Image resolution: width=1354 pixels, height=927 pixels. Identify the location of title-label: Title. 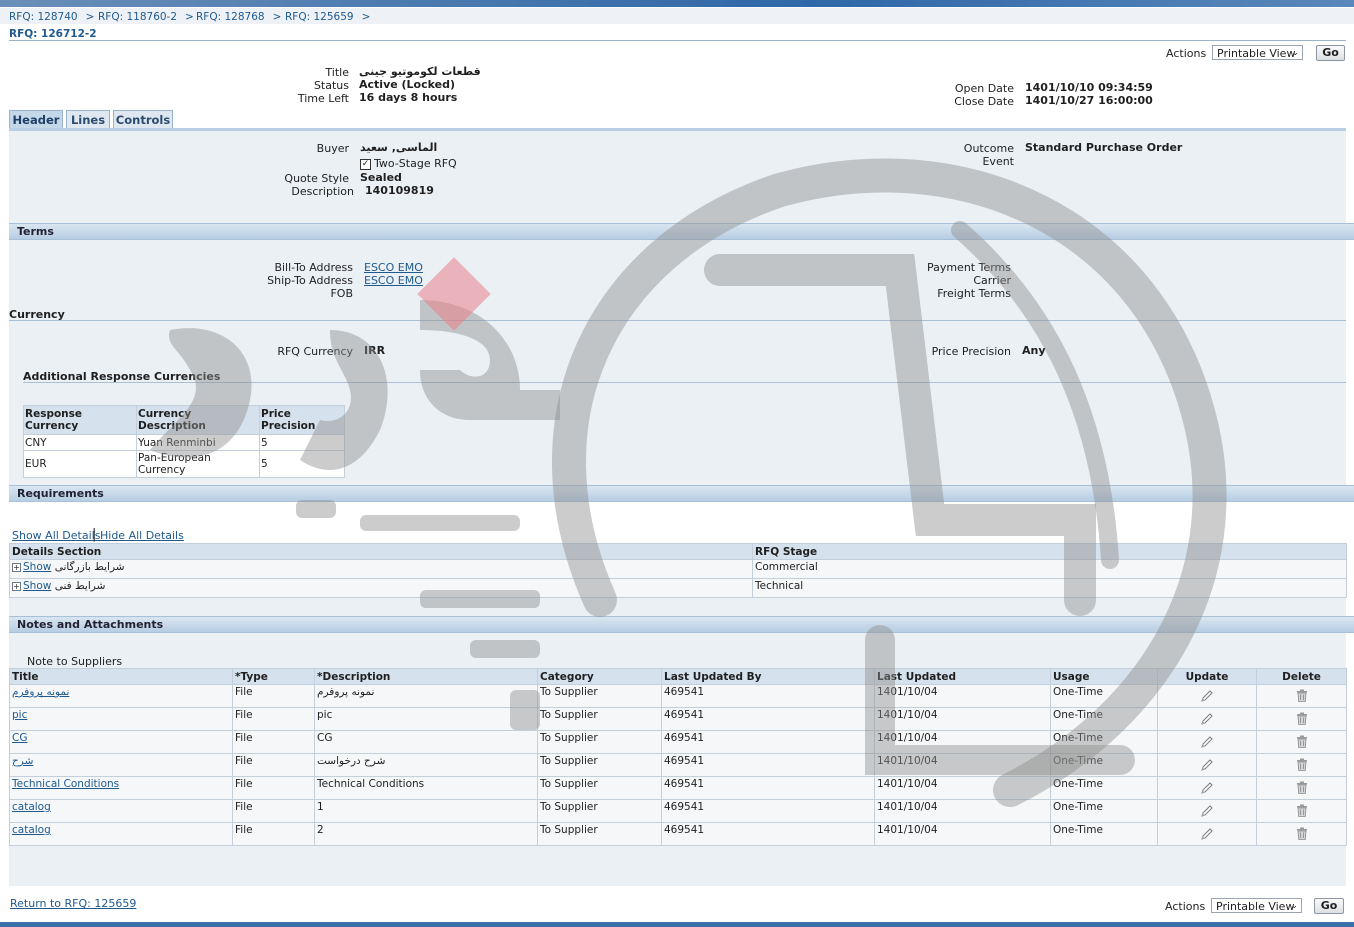
(337, 72).